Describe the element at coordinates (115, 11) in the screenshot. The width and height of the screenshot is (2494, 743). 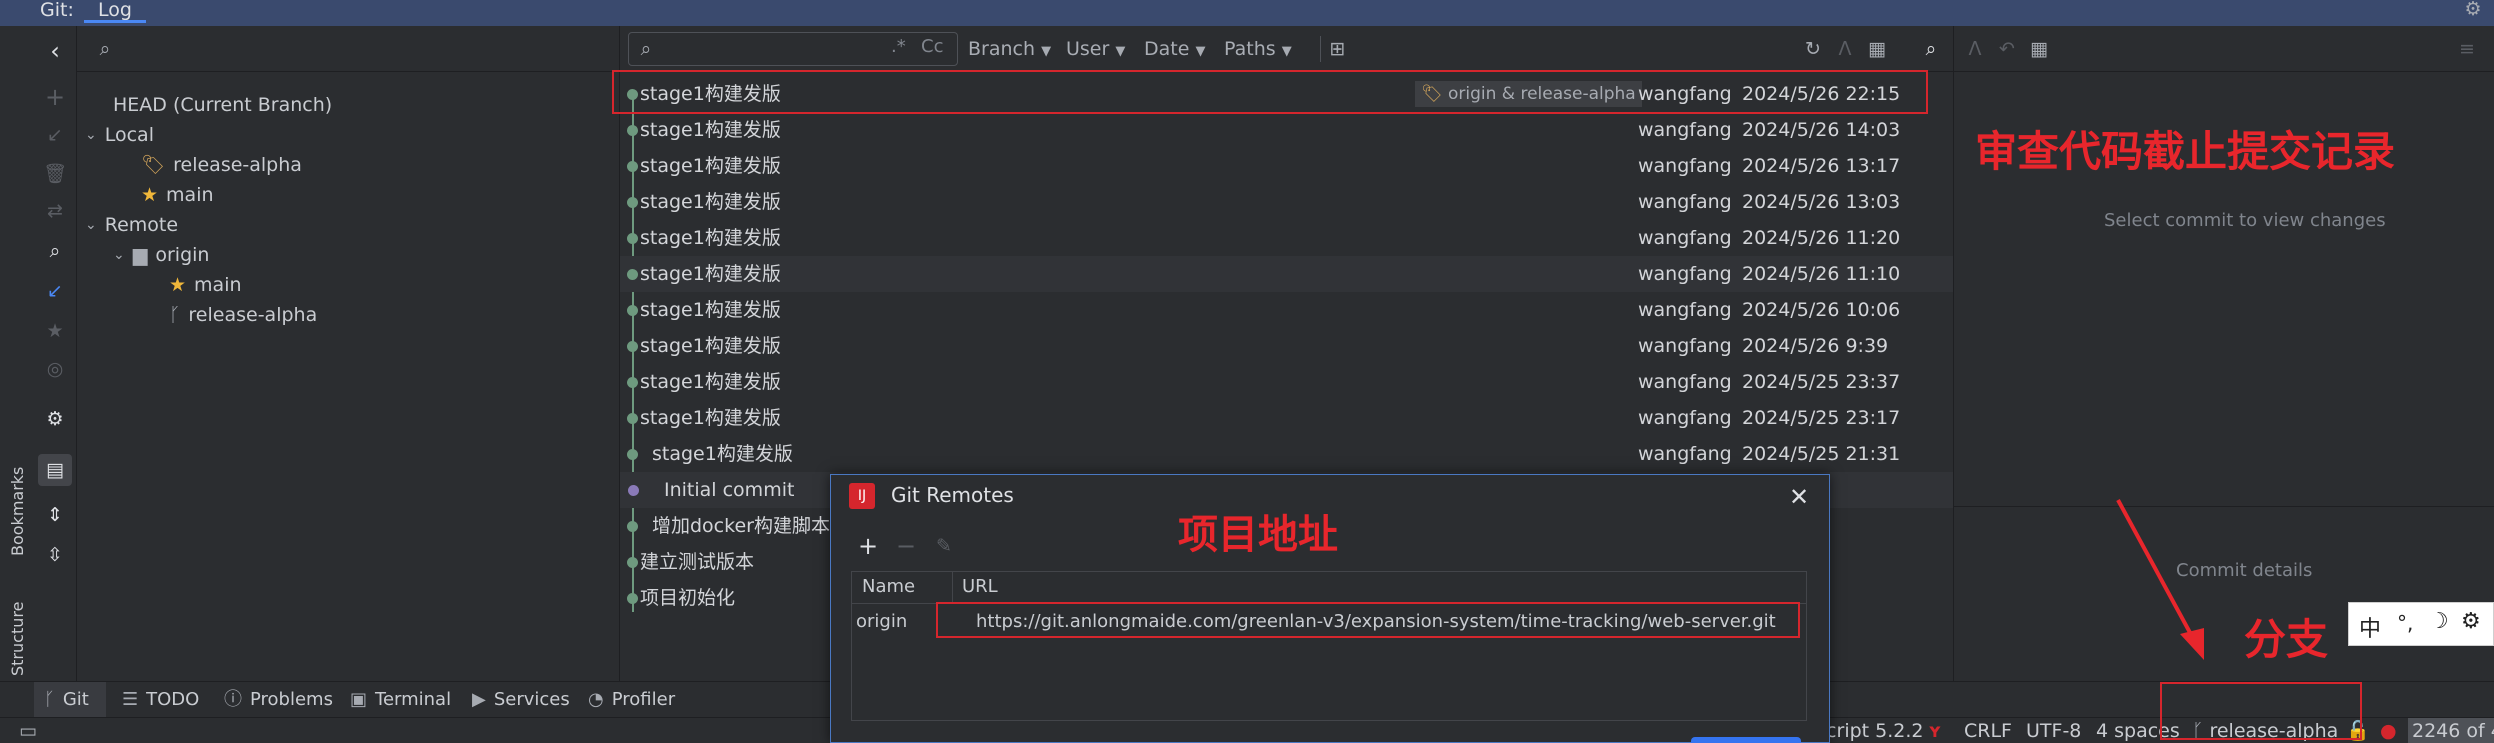
I see `tab-log: Log` at that location.